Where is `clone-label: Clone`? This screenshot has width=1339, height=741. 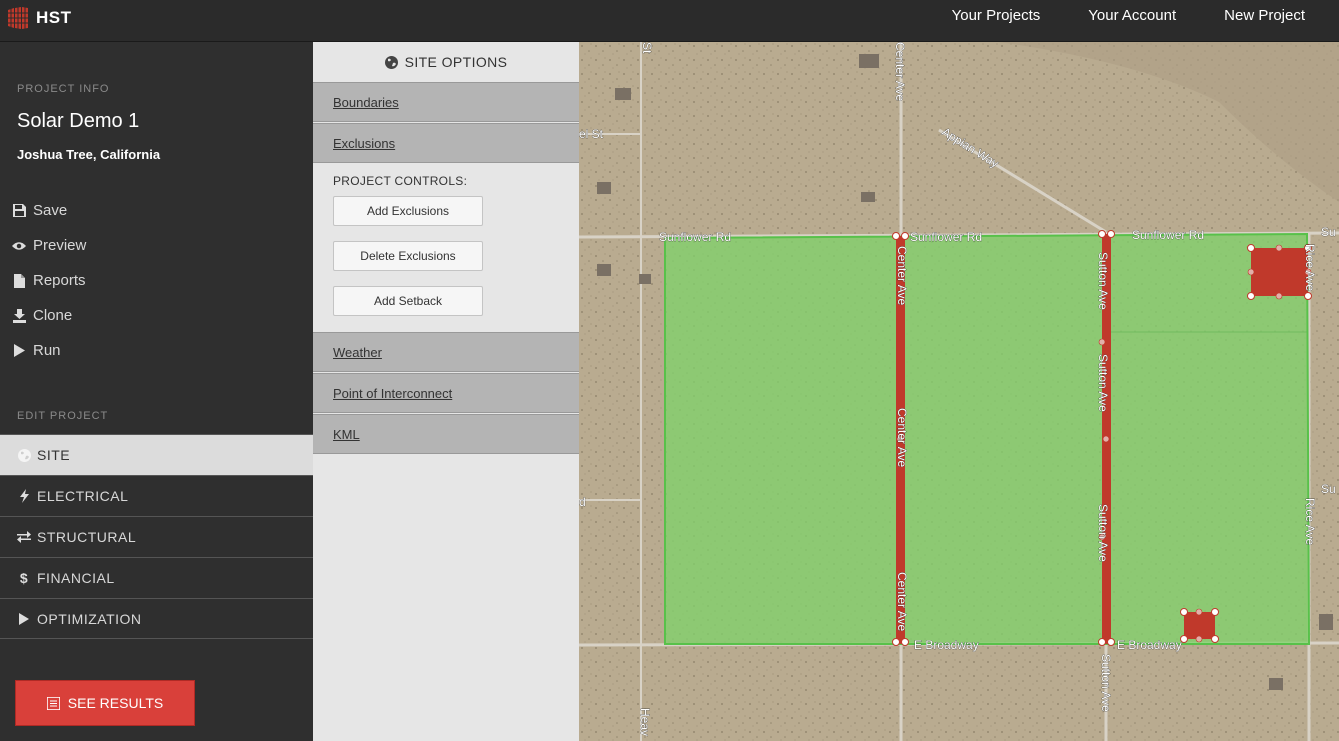
clone-label: Clone is located at coordinates (53, 315).